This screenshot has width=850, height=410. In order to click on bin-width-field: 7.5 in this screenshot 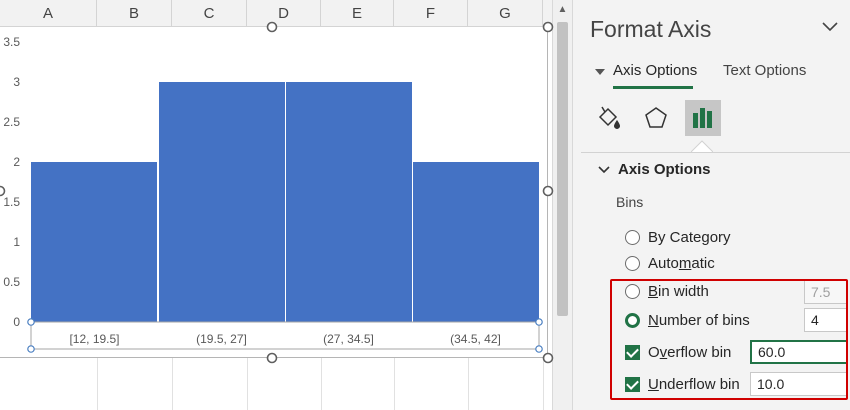, I will do `click(826, 292)`.